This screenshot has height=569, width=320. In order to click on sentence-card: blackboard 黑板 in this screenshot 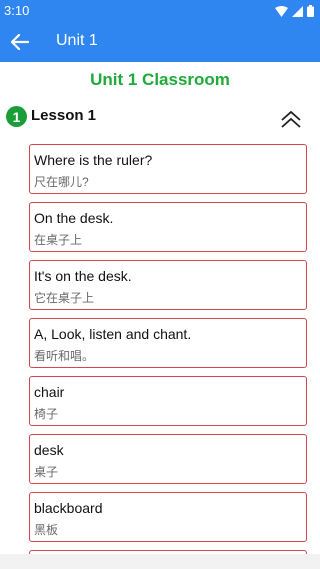, I will do `click(168, 517)`.